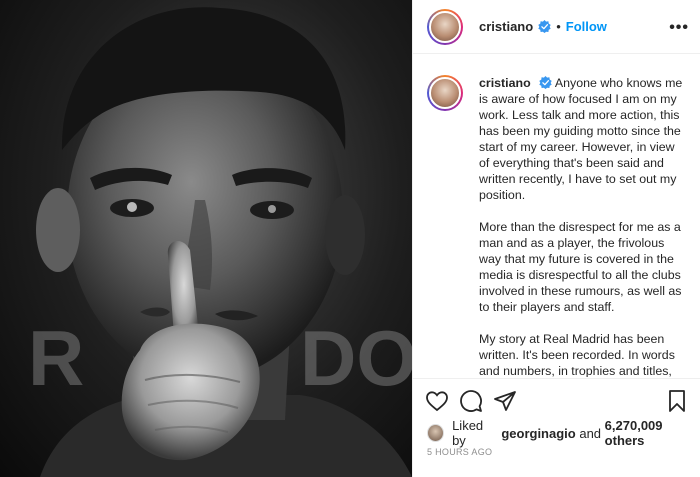  Describe the element at coordinates (590, 433) in the screenshot. I see `likes-connector: and` at that location.